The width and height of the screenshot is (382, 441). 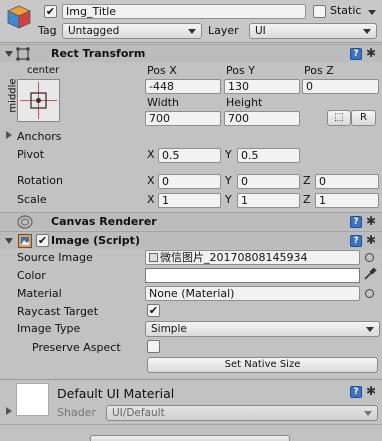 What do you see at coordinates (242, 413) in the screenshot?
I see `shader-dropdown: UI/Default` at bounding box center [242, 413].